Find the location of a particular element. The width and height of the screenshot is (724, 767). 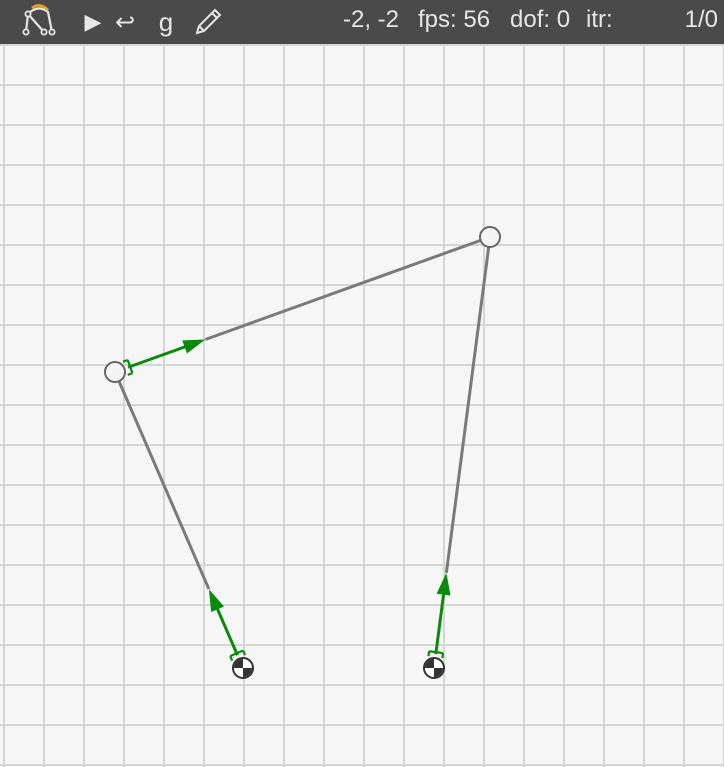

base-node-b0 is located at coordinates (434, 668).